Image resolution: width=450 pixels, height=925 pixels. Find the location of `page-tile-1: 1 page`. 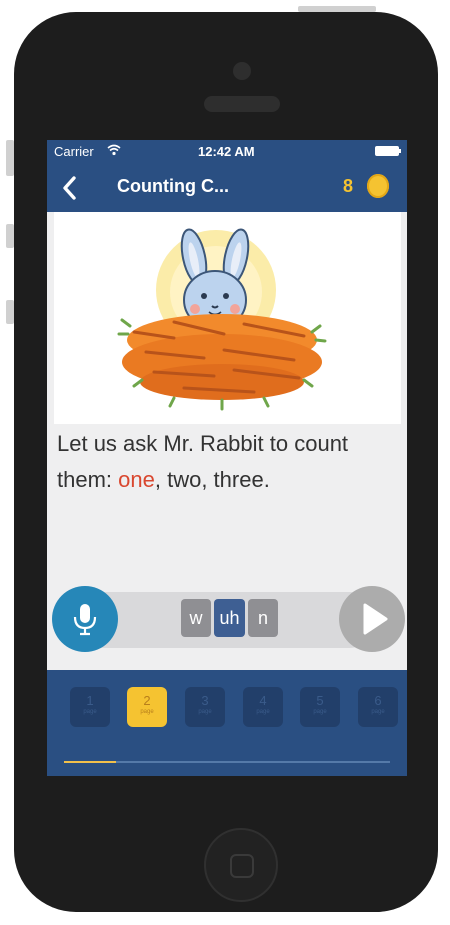

page-tile-1: 1 page is located at coordinates (90, 707).